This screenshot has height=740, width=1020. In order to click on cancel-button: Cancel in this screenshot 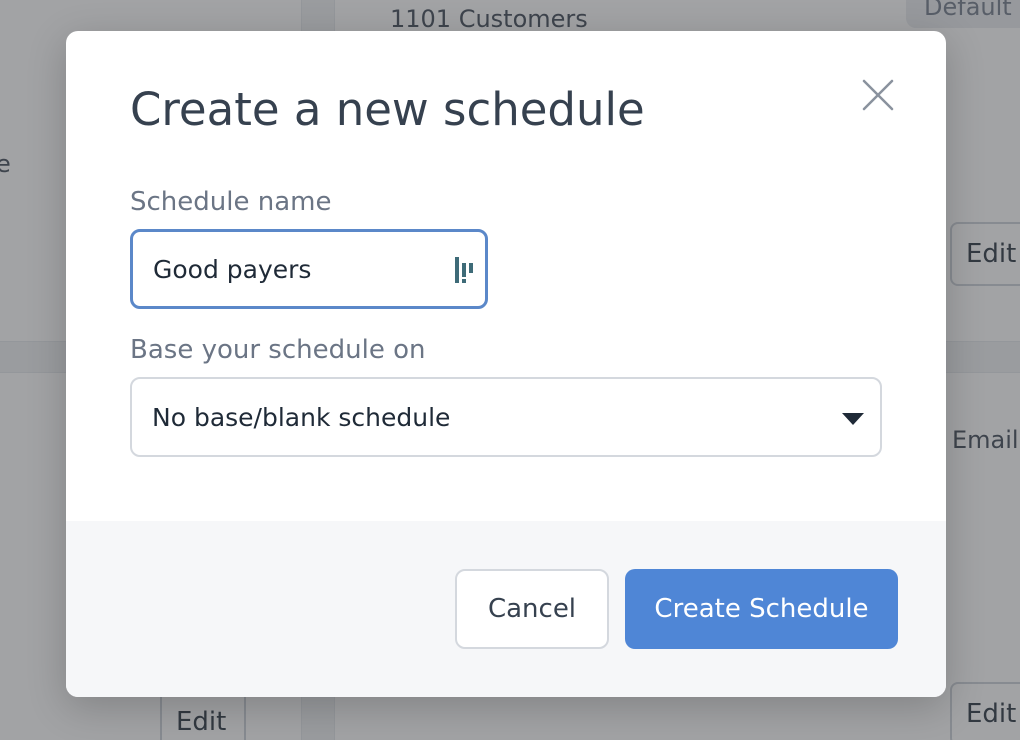, I will do `click(532, 609)`.